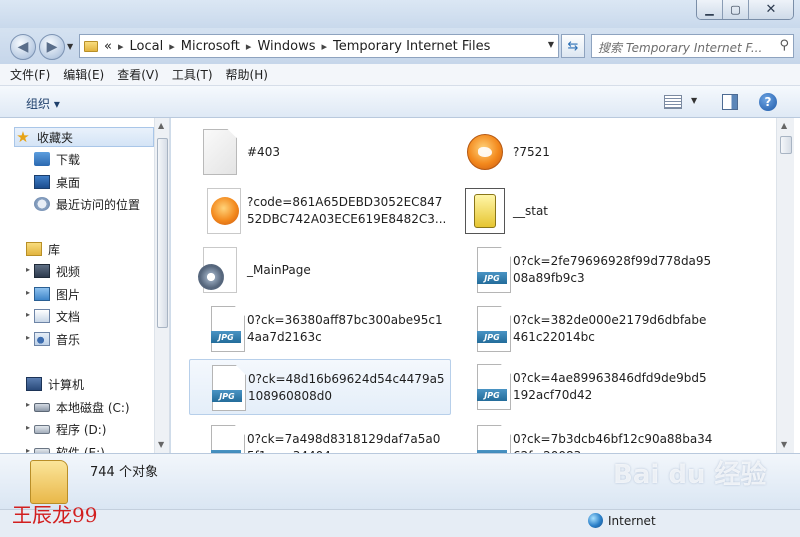  Describe the element at coordinates (279, 269) in the screenshot. I see `file-name: _MainPage` at that location.